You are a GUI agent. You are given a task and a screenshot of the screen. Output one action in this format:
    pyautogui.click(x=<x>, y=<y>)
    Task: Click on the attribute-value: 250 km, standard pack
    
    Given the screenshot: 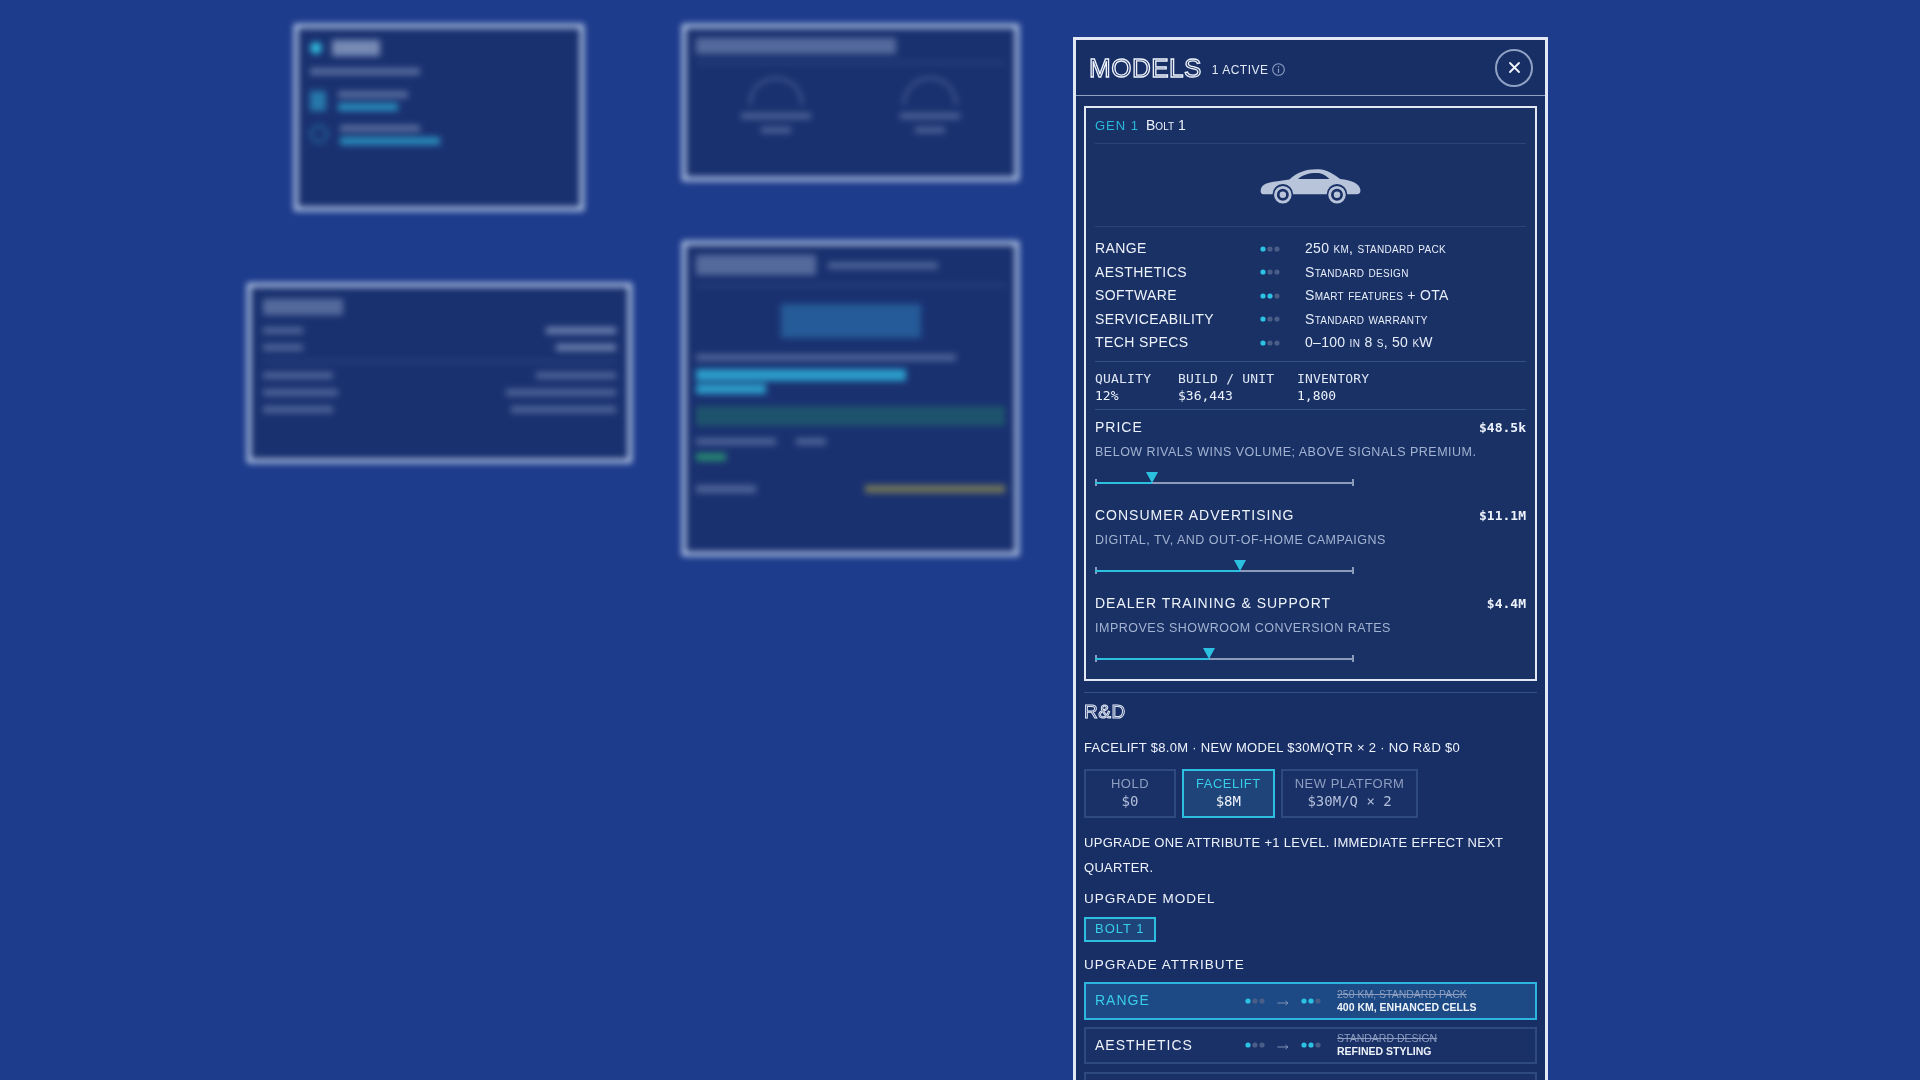 What is the action you would take?
    pyautogui.click(x=1376, y=249)
    